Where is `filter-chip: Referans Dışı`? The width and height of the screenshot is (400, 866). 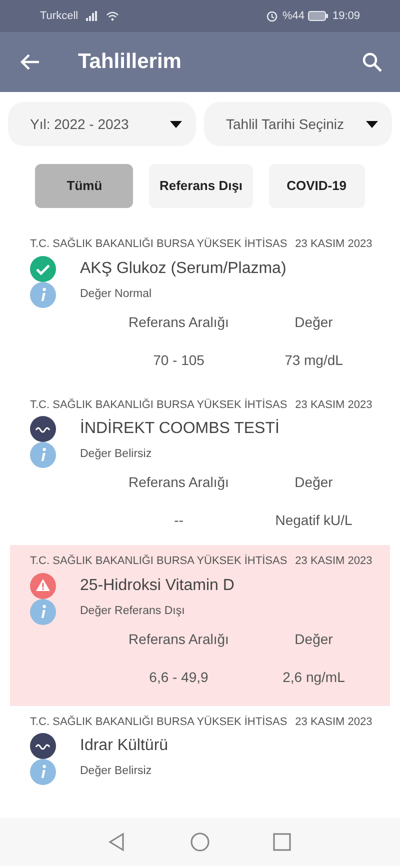
filter-chip: Referans Dışı is located at coordinates (201, 186).